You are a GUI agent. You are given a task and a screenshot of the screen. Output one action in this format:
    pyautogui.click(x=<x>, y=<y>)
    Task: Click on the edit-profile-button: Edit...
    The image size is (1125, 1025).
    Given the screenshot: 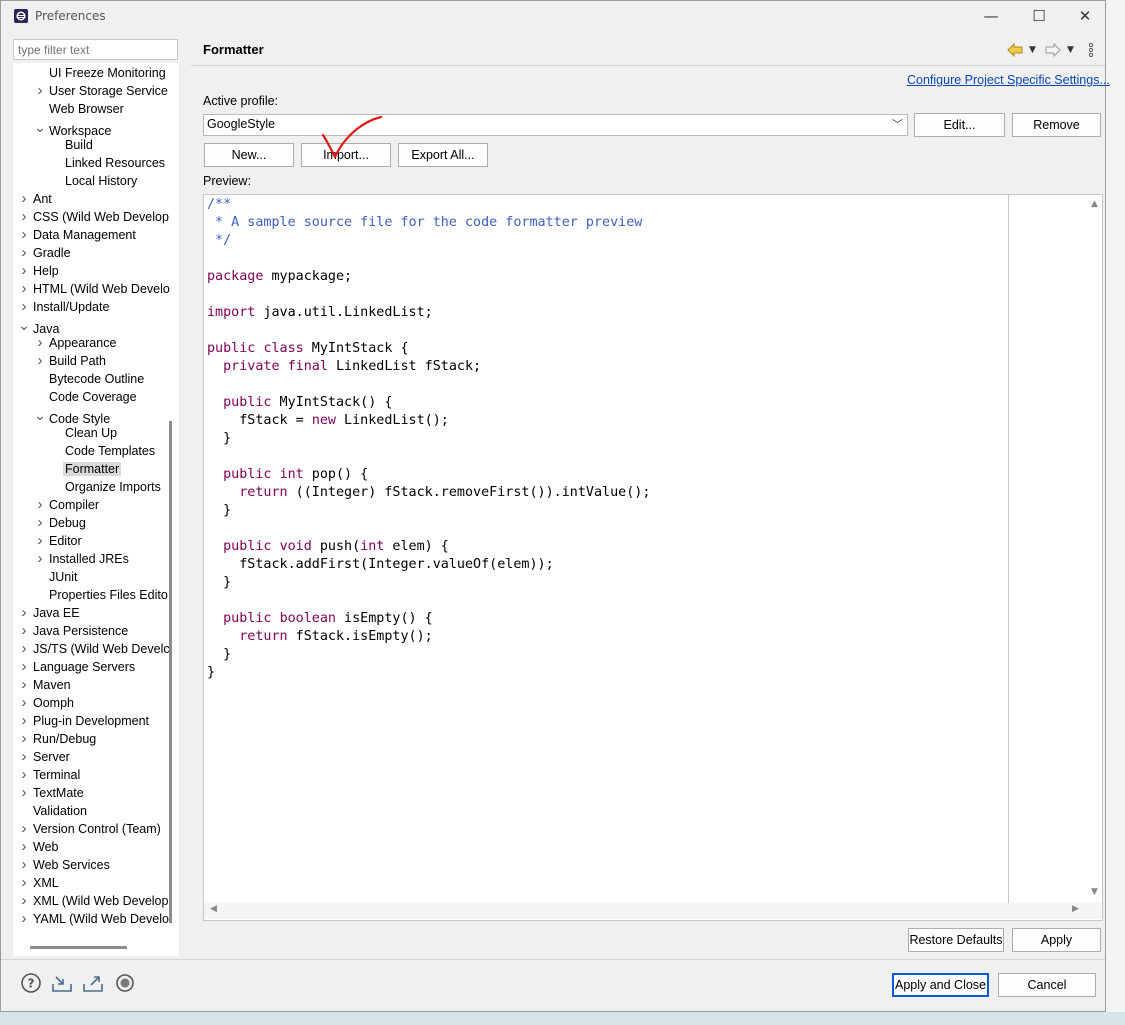 What is the action you would take?
    pyautogui.click(x=959, y=125)
    